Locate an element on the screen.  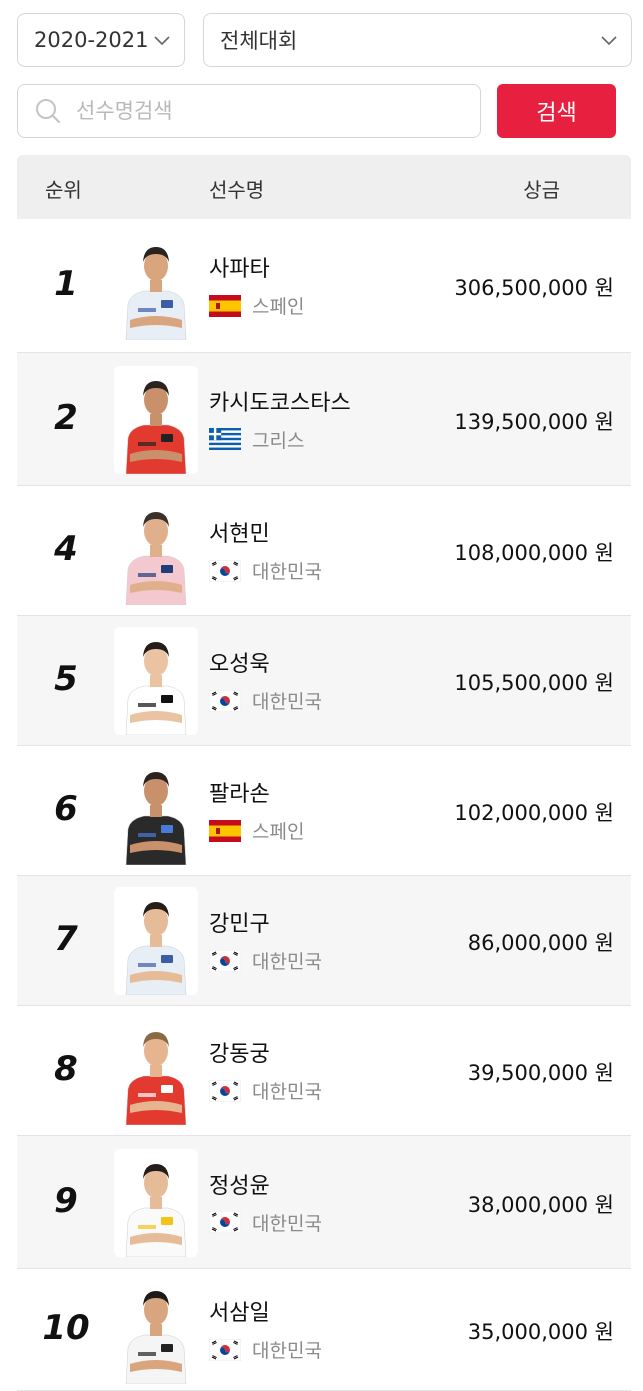
table-row: 9 정성윤대한민국 38,000,000 원 is located at coordinates (324, 1202).